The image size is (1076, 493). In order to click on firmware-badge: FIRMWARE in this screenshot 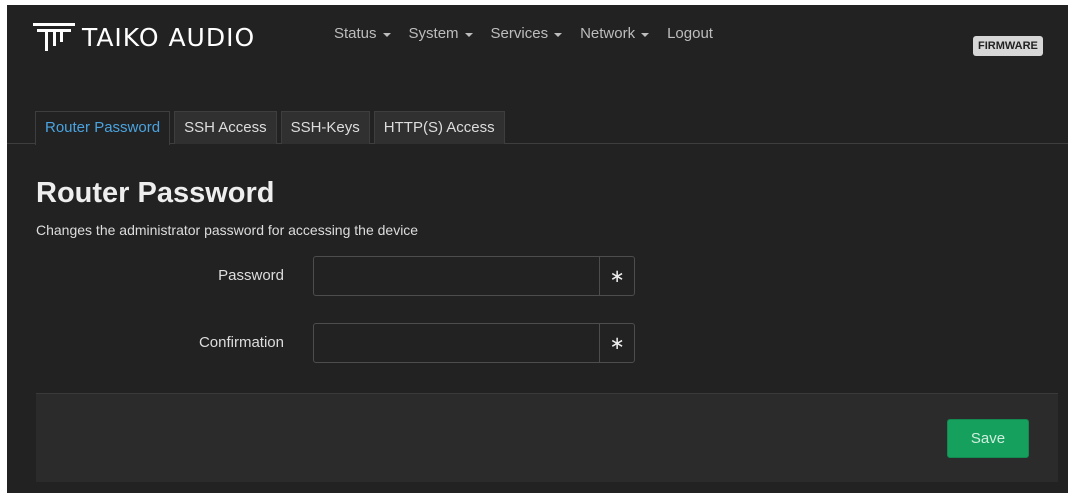, I will do `click(1008, 46)`.